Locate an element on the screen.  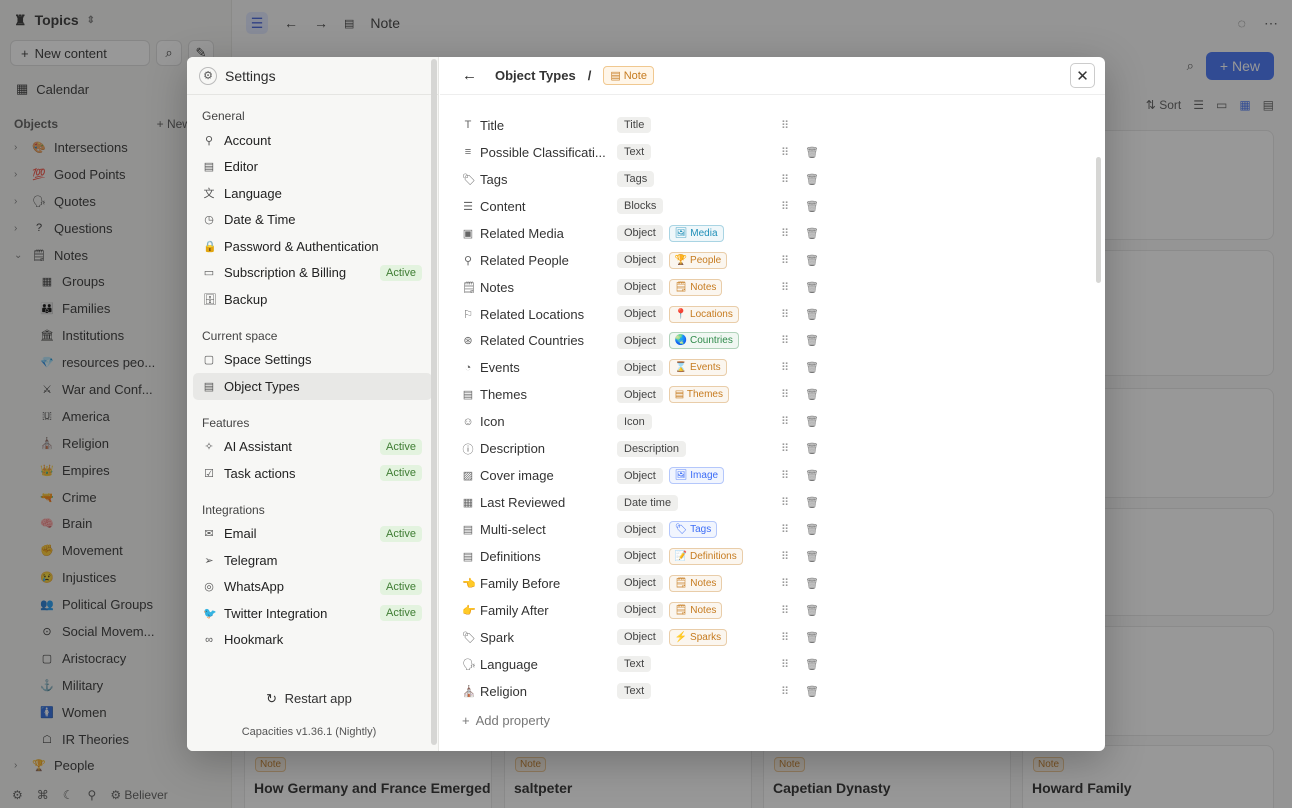
target-type-chip: 🖼 Image is located at coordinates (696, 476).